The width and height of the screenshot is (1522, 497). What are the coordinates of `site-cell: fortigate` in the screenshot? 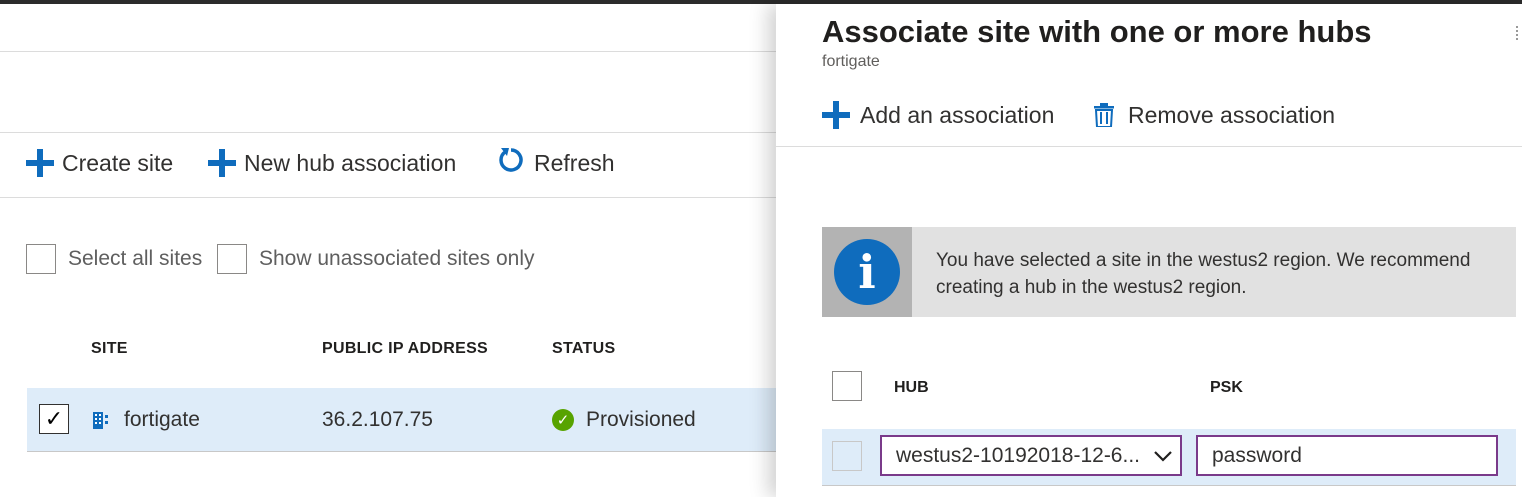 It's located at (146, 420).